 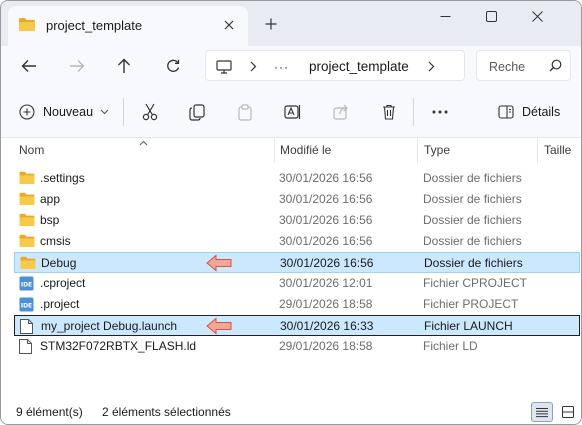 What do you see at coordinates (557, 150) in the screenshot?
I see `column-size: Taille` at bounding box center [557, 150].